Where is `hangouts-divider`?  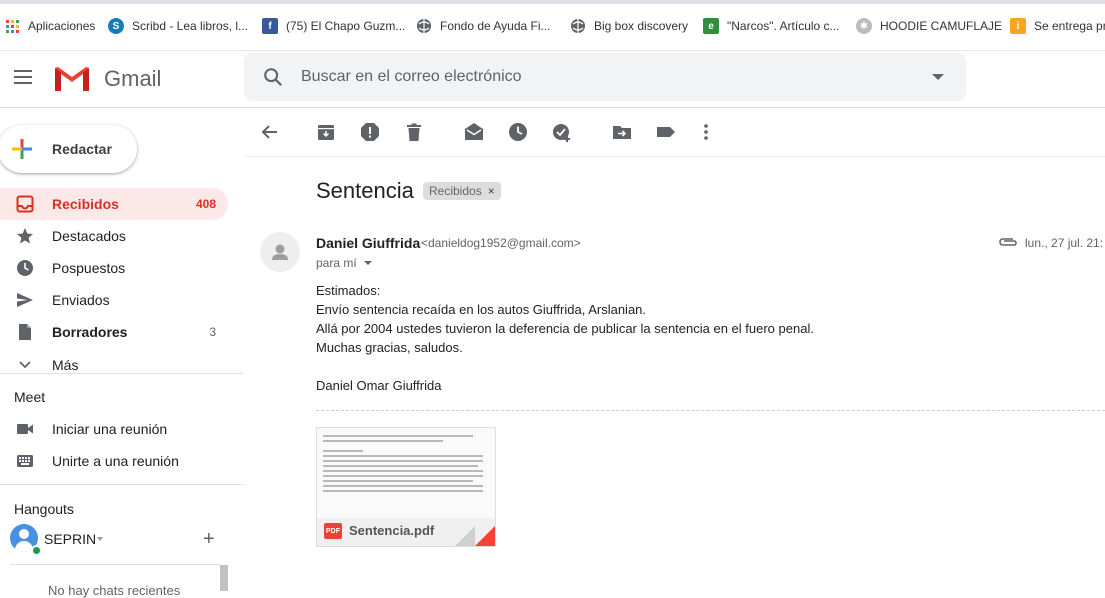
hangouts-divider is located at coordinates (115, 564).